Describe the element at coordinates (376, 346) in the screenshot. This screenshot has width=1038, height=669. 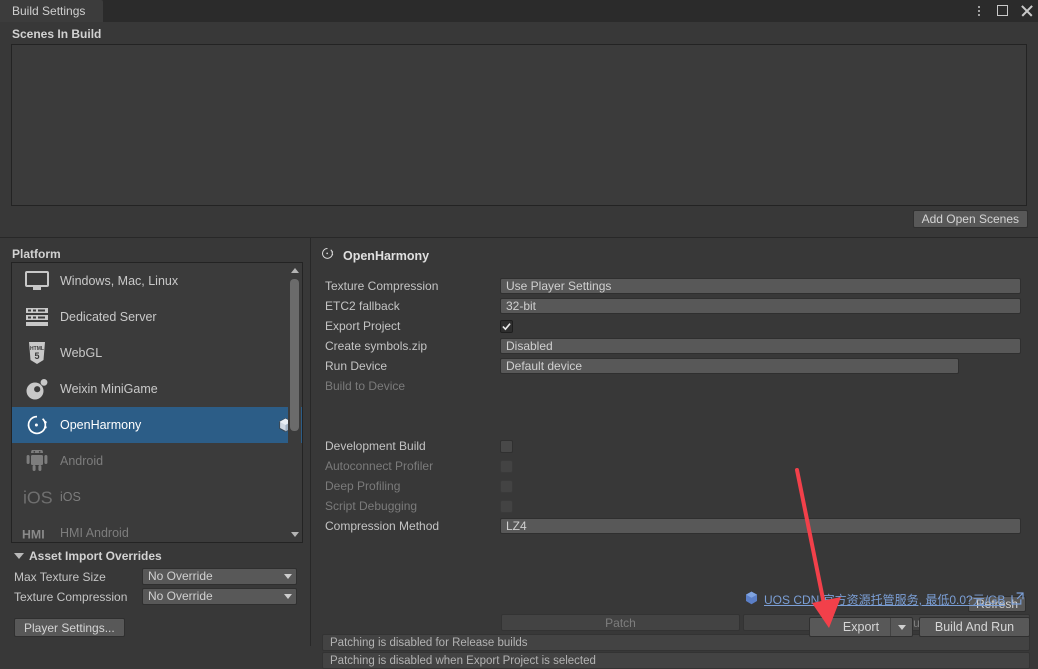
I see `create-symbols-zip-label: Create symbols.zip` at that location.